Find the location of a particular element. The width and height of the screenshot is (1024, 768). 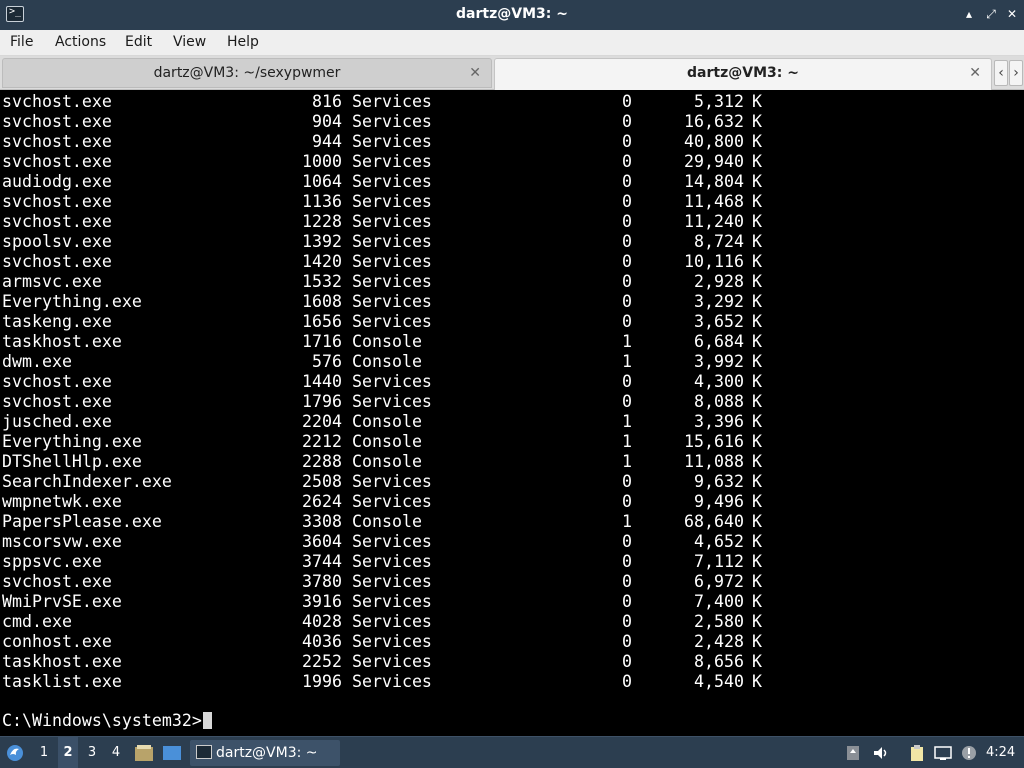

process-mem-usage: 9,632 is located at coordinates (719, 481).